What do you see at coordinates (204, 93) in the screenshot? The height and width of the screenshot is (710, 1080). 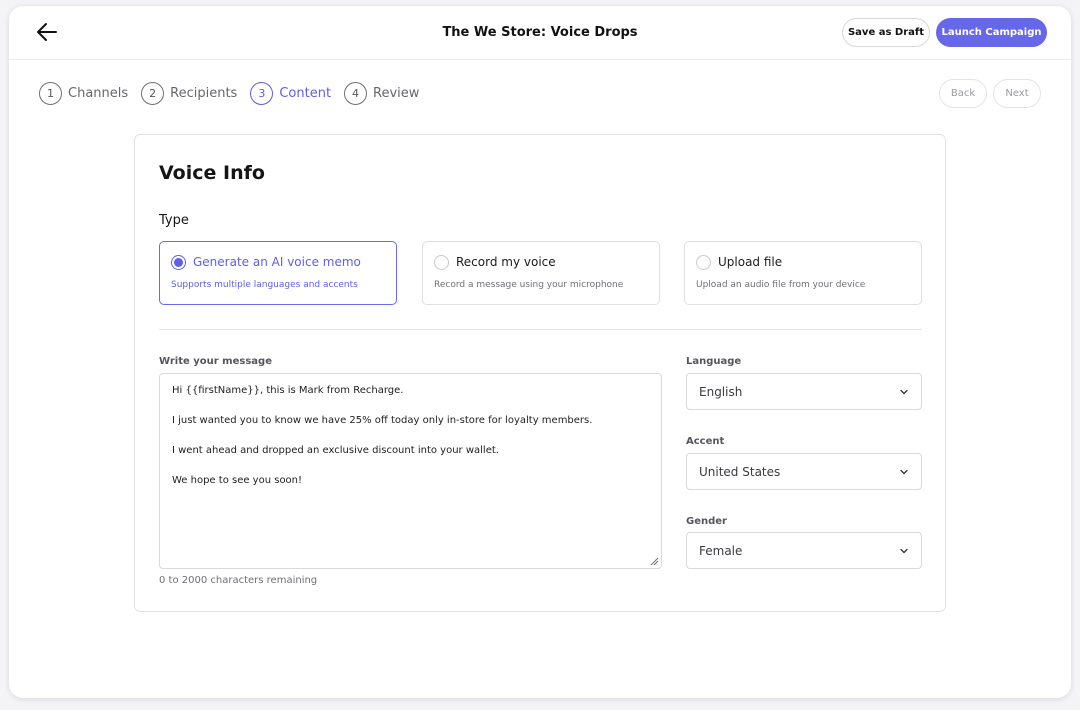 I see `step-label: Recipients` at bounding box center [204, 93].